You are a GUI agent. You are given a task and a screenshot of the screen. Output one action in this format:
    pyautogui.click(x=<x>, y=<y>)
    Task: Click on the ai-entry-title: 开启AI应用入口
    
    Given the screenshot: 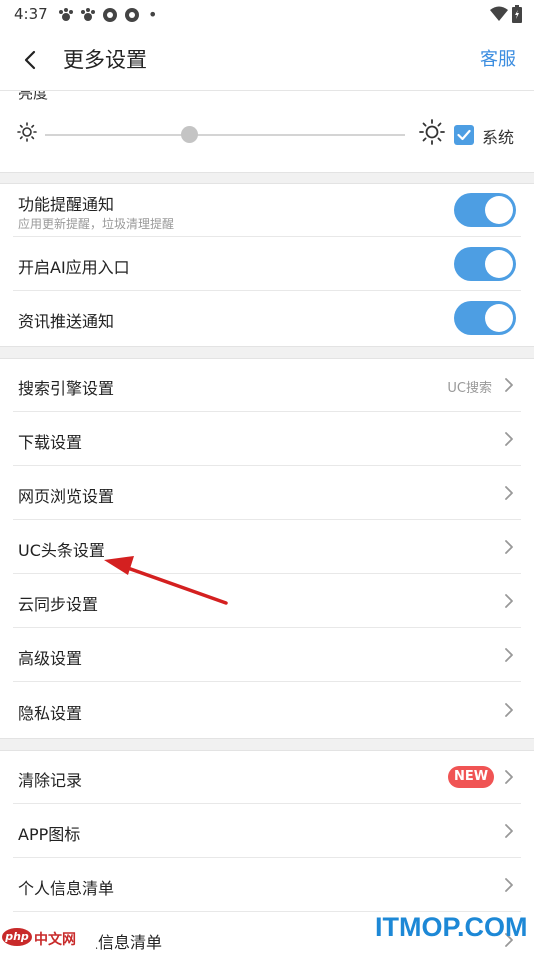 What is the action you would take?
    pyautogui.click(x=74, y=267)
    